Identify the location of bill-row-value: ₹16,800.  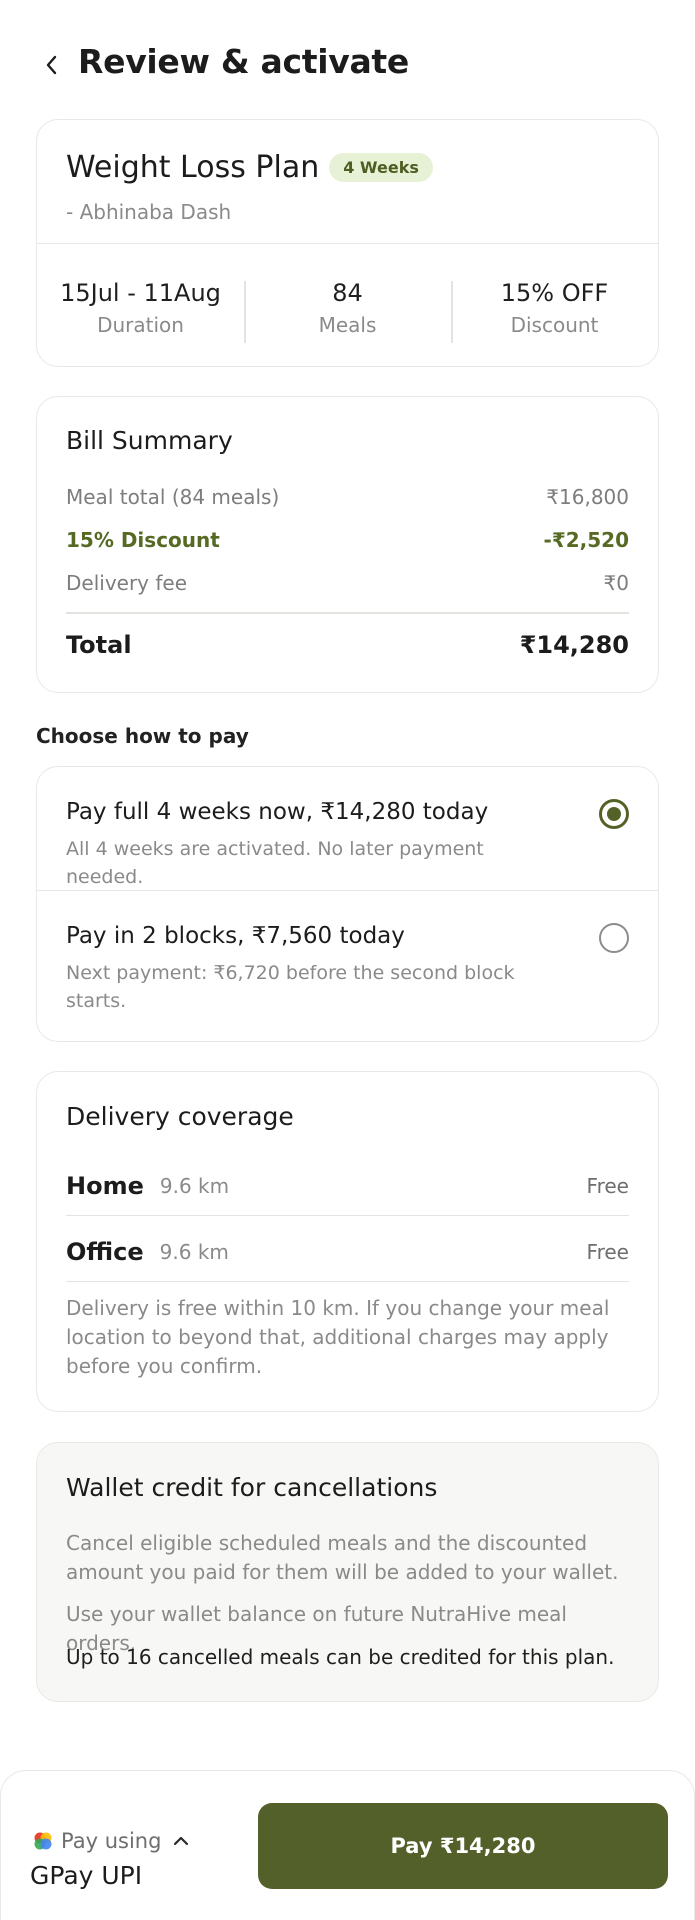
(587, 497).